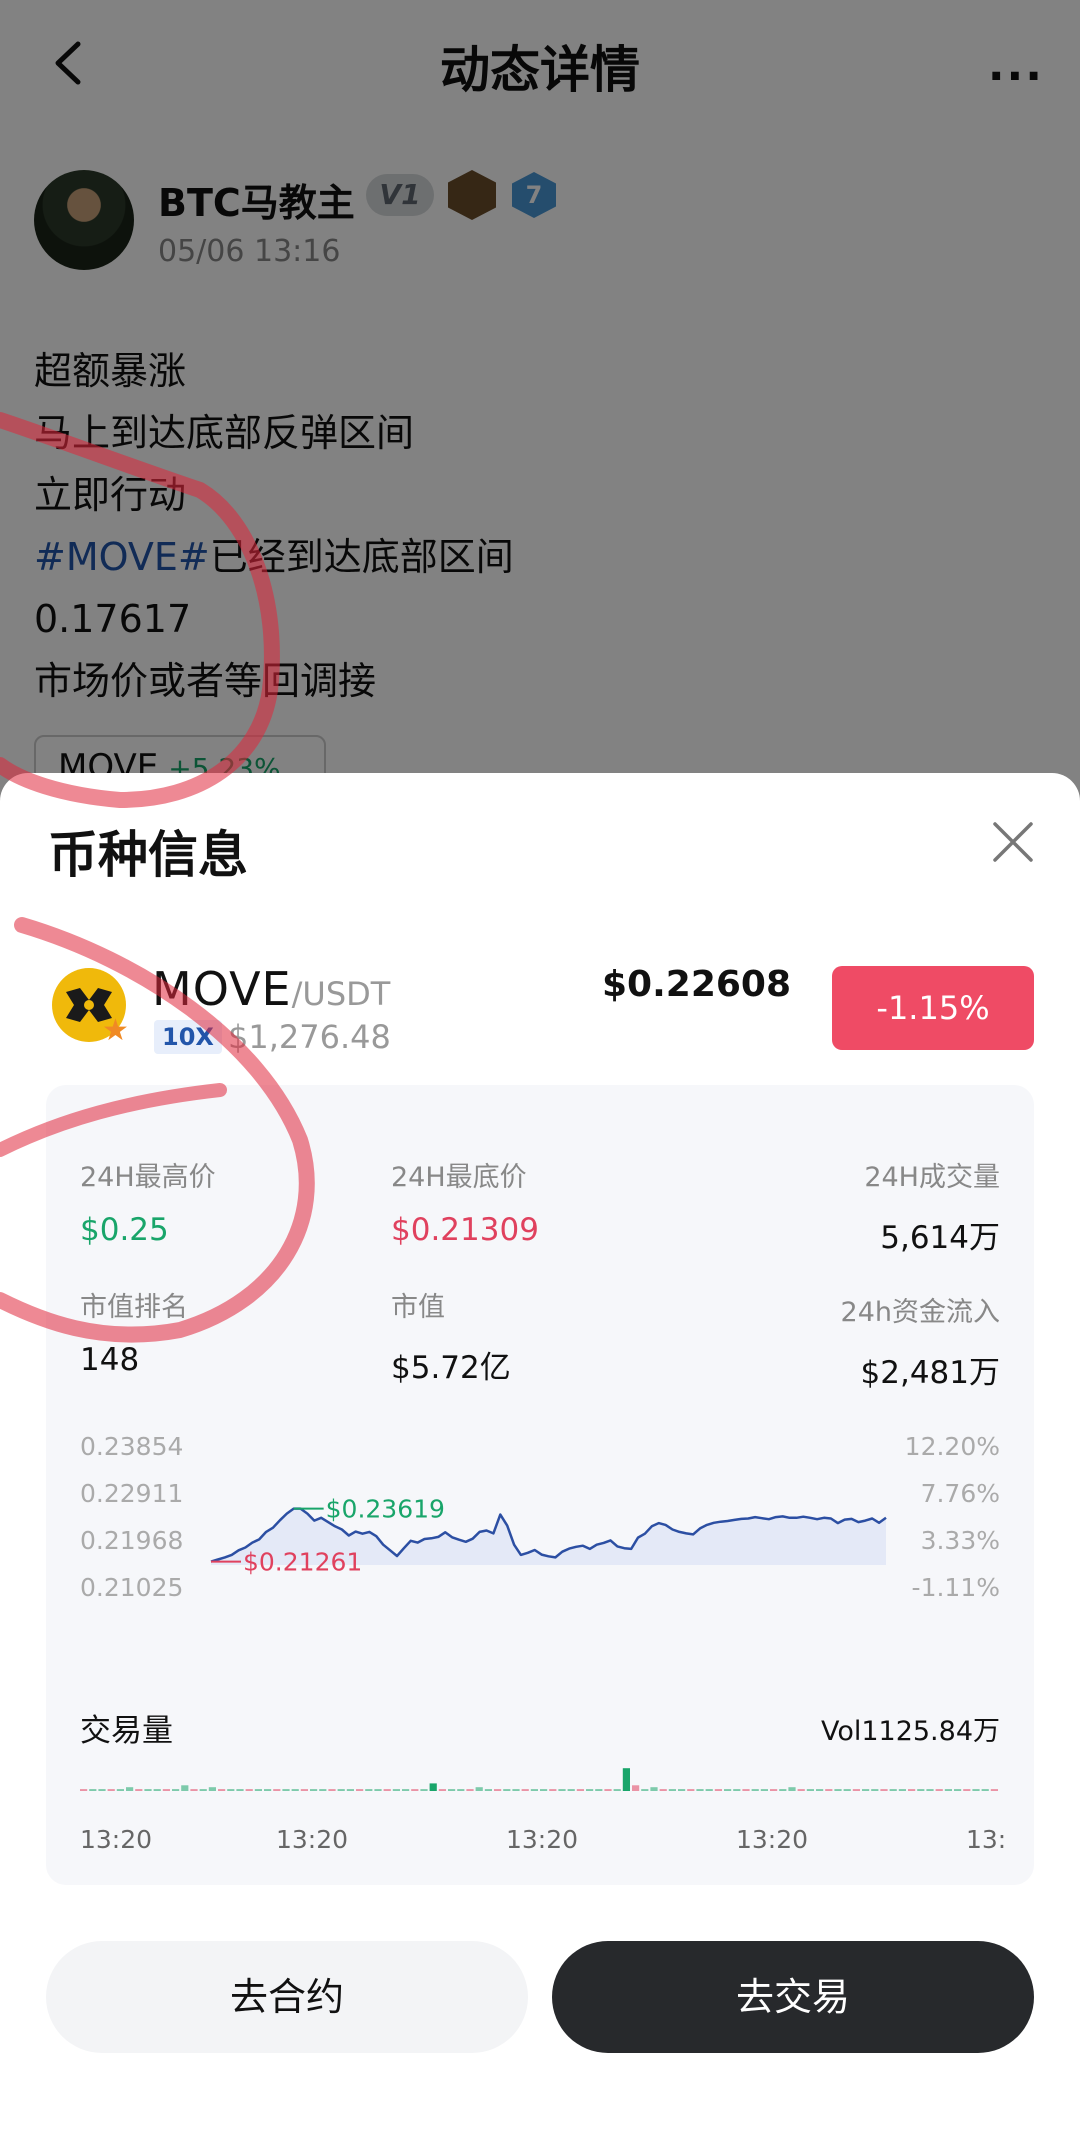 The height and width of the screenshot is (2153, 1080). Describe the element at coordinates (1013, 842) in the screenshot. I see `close-icon` at that location.